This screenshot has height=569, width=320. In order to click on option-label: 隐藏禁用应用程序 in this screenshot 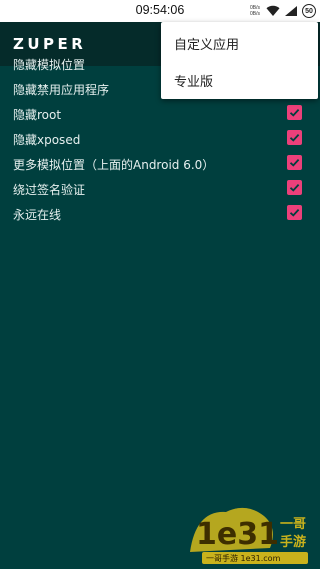, I will do `click(61, 90)`.